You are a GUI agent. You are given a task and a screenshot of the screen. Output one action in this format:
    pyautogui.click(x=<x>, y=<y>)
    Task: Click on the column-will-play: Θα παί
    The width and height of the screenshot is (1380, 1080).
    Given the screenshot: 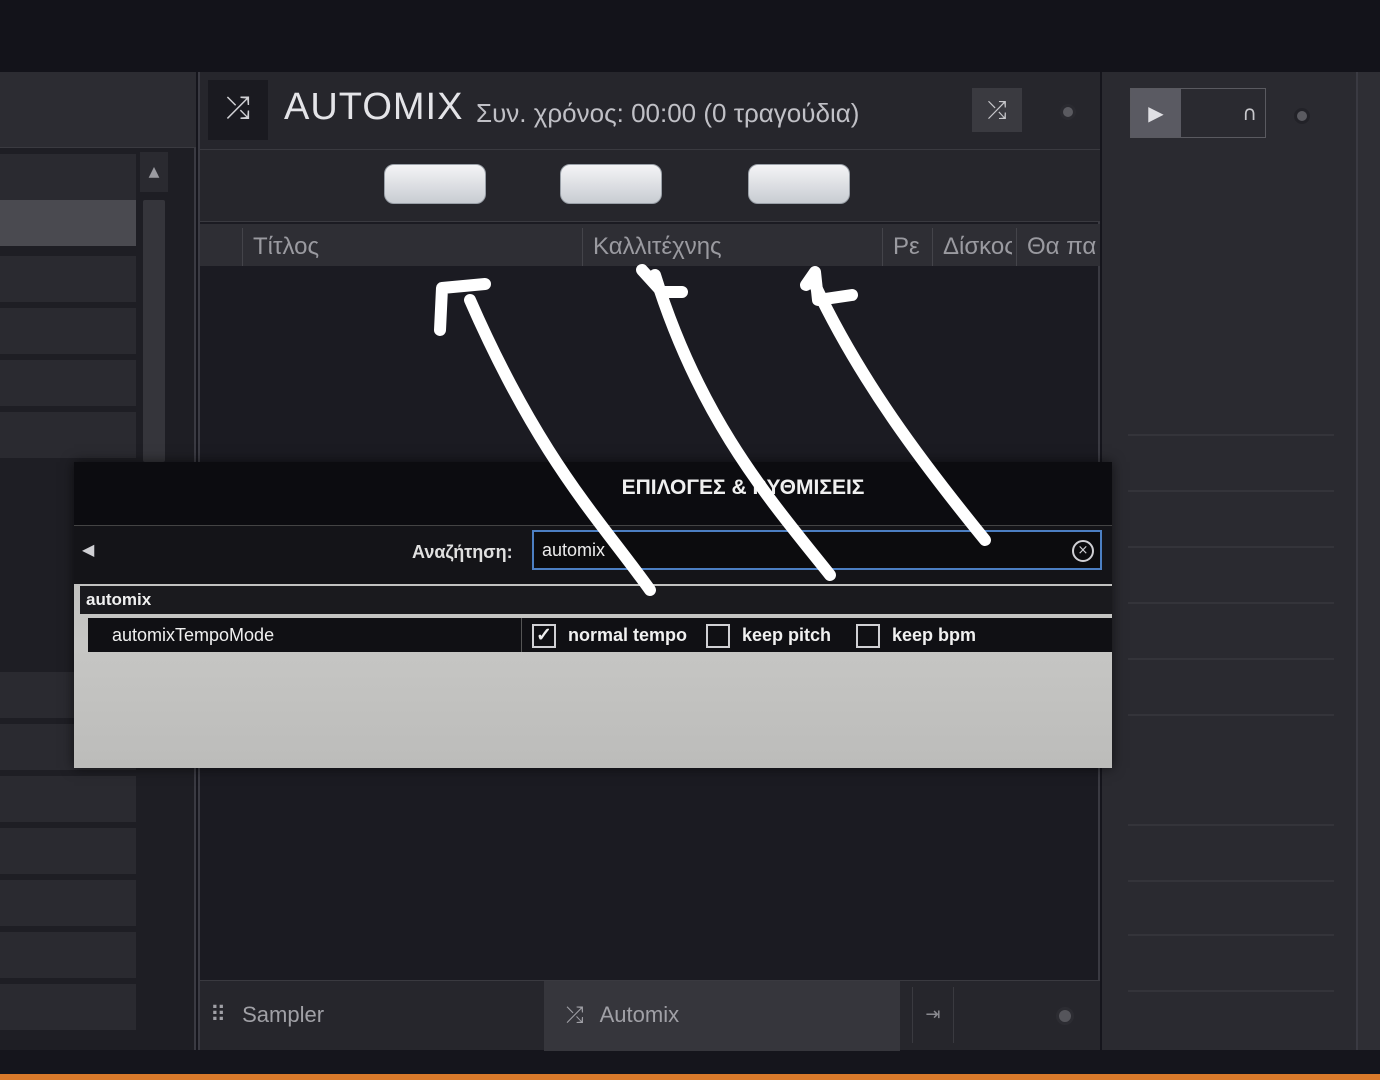 What is the action you would take?
    pyautogui.click(x=1056, y=247)
    